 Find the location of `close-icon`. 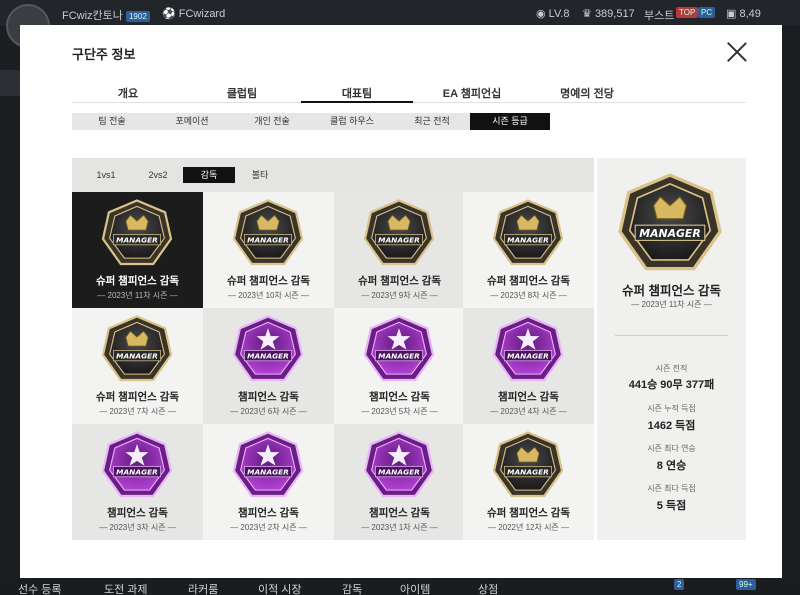

close-icon is located at coordinates (737, 52).